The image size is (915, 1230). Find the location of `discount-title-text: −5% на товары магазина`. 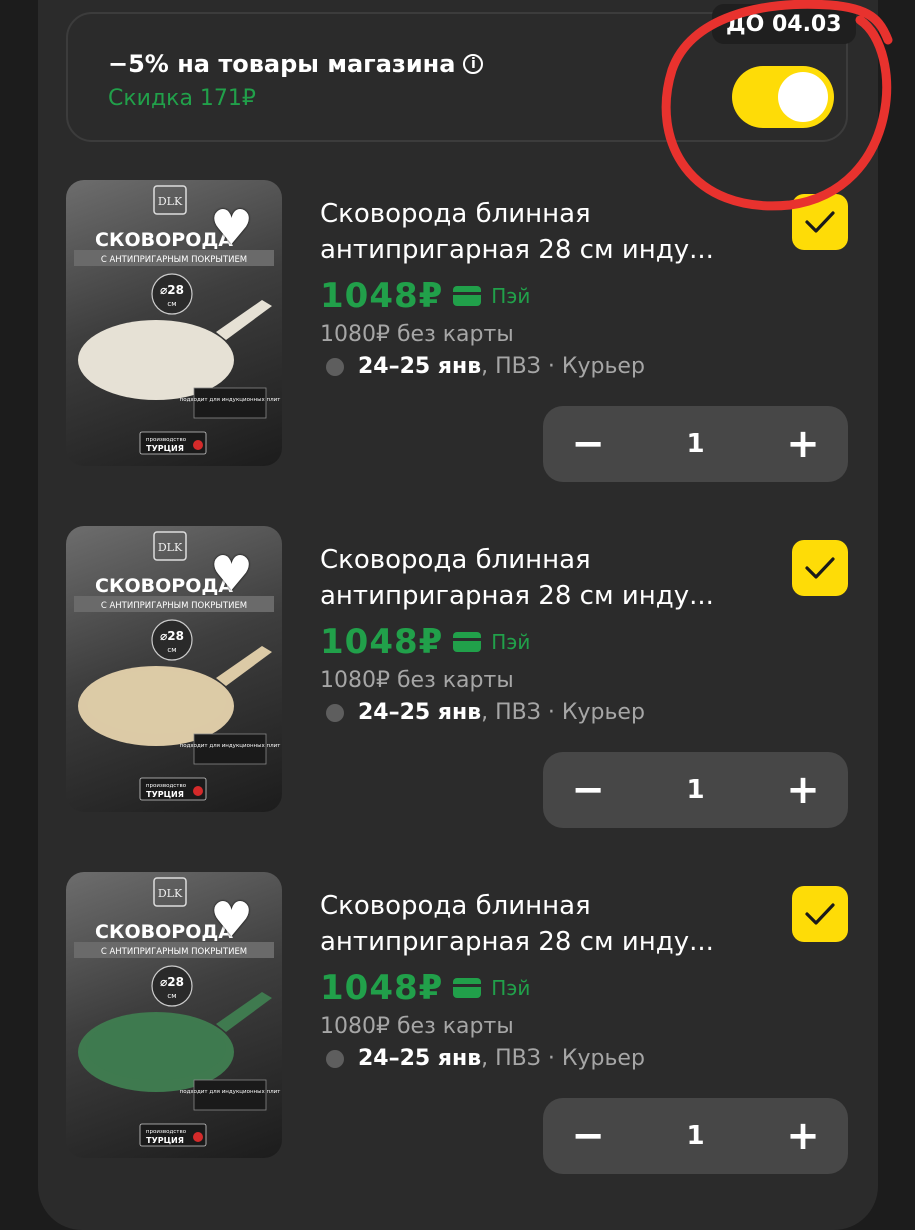

discount-title-text: −5% на товары магазина is located at coordinates (282, 64).